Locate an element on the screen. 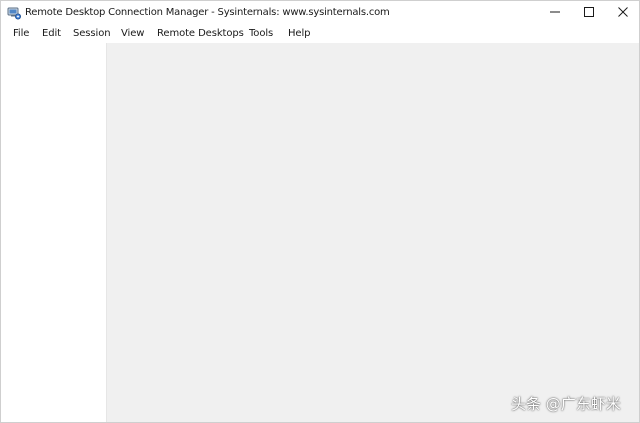 The width and height of the screenshot is (640, 423). minimize-button is located at coordinates (555, 12).